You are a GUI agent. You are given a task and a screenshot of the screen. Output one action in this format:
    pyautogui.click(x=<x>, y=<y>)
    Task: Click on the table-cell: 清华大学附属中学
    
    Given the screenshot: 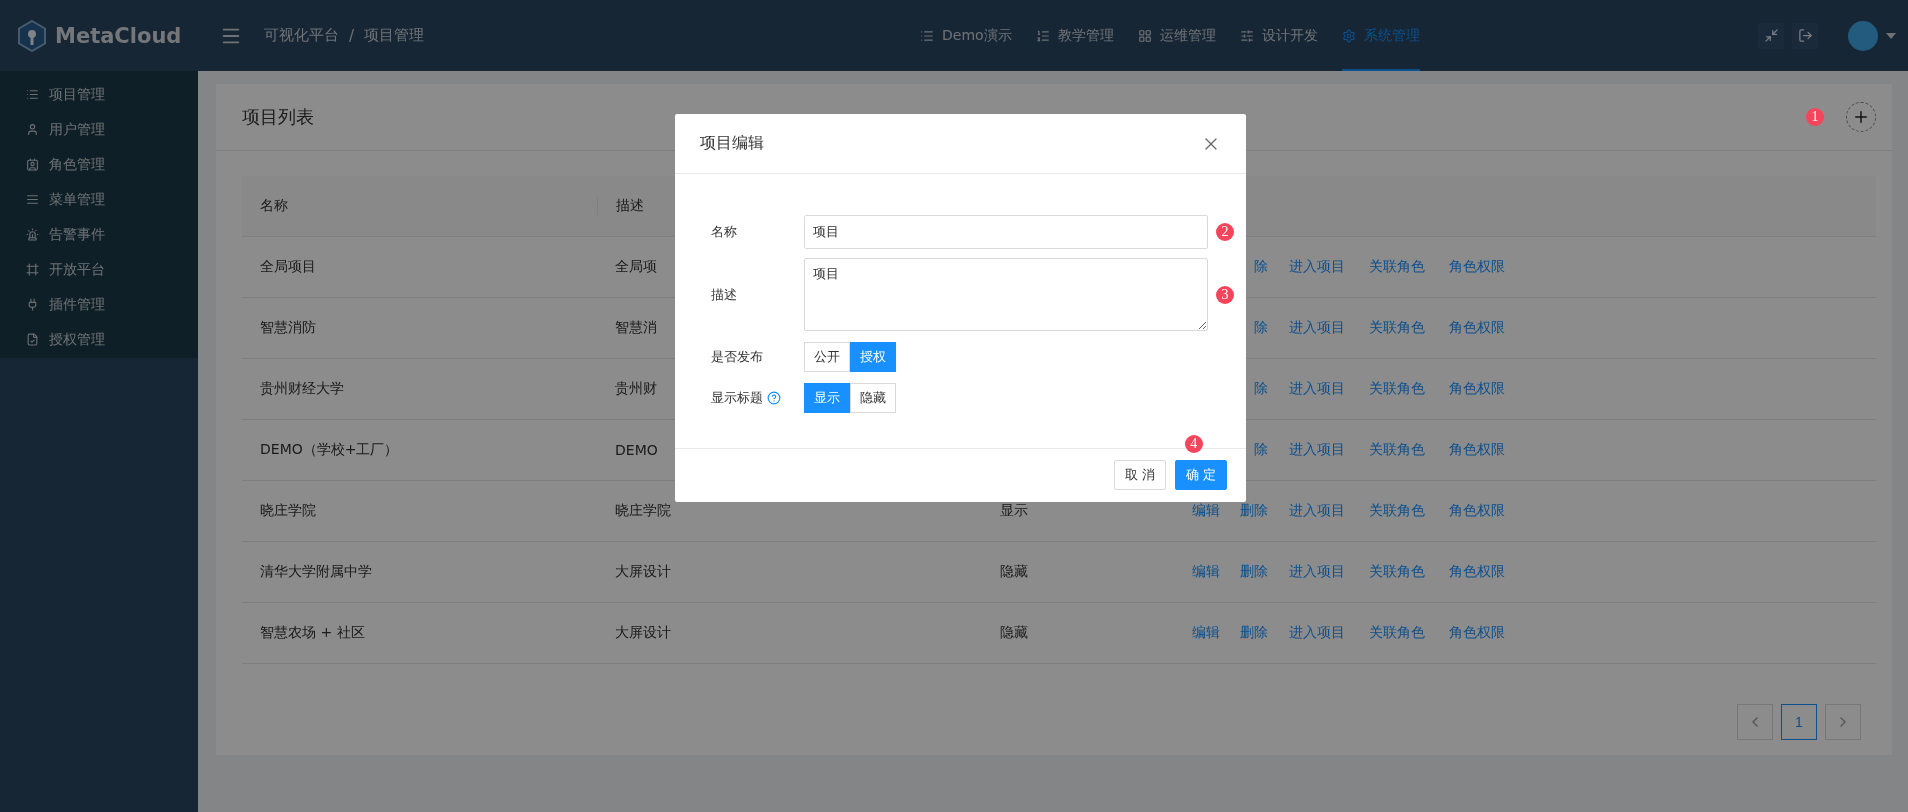 What is the action you would take?
    pyautogui.click(x=316, y=571)
    